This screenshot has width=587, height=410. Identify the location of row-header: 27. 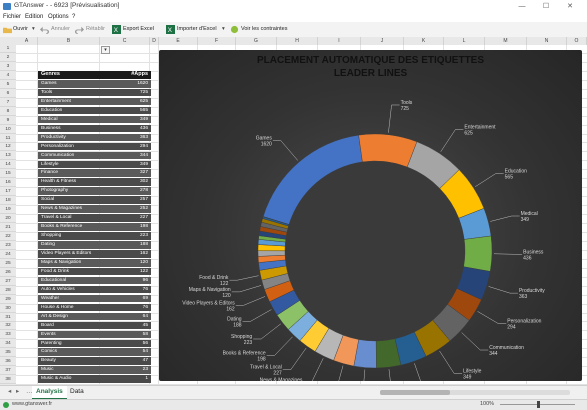
(8, 282).